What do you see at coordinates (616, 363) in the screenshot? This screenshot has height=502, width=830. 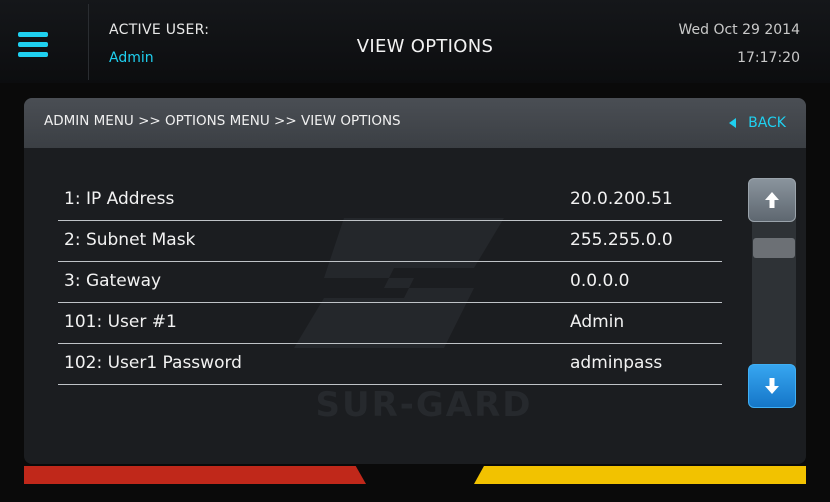 I see `option-value: adminpass` at bounding box center [616, 363].